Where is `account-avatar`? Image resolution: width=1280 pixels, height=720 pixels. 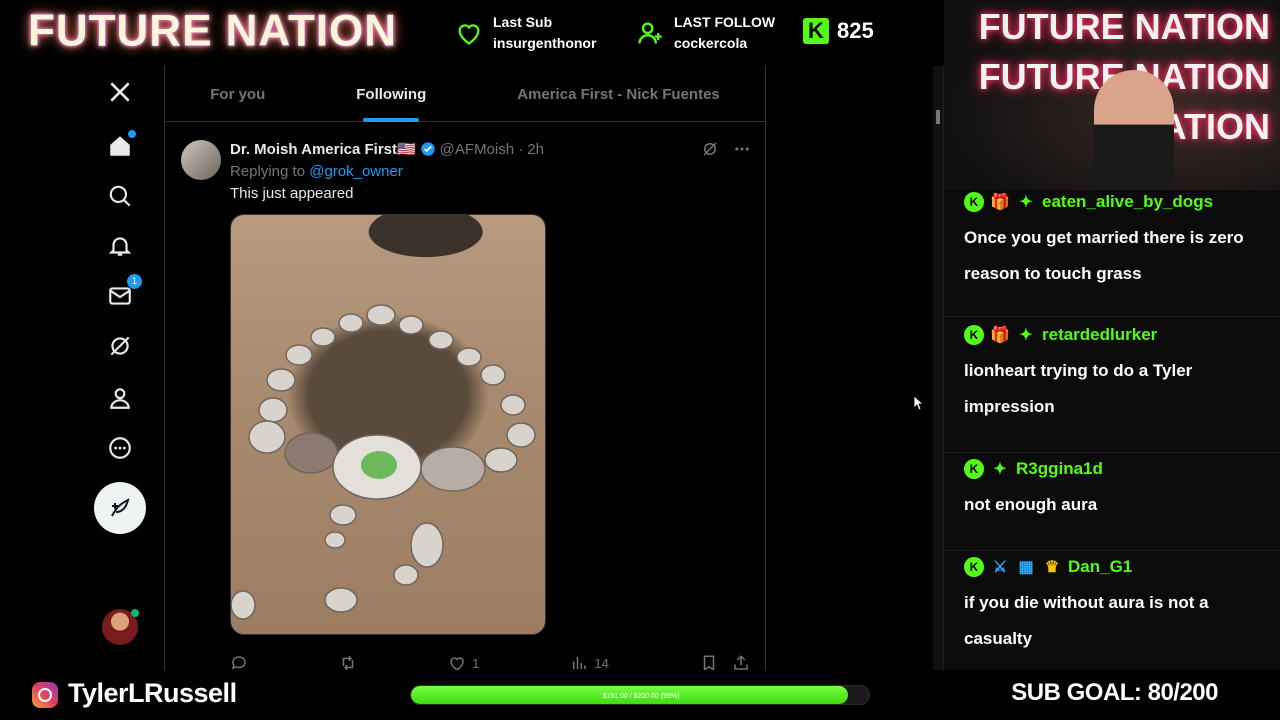
account-avatar is located at coordinates (120, 627).